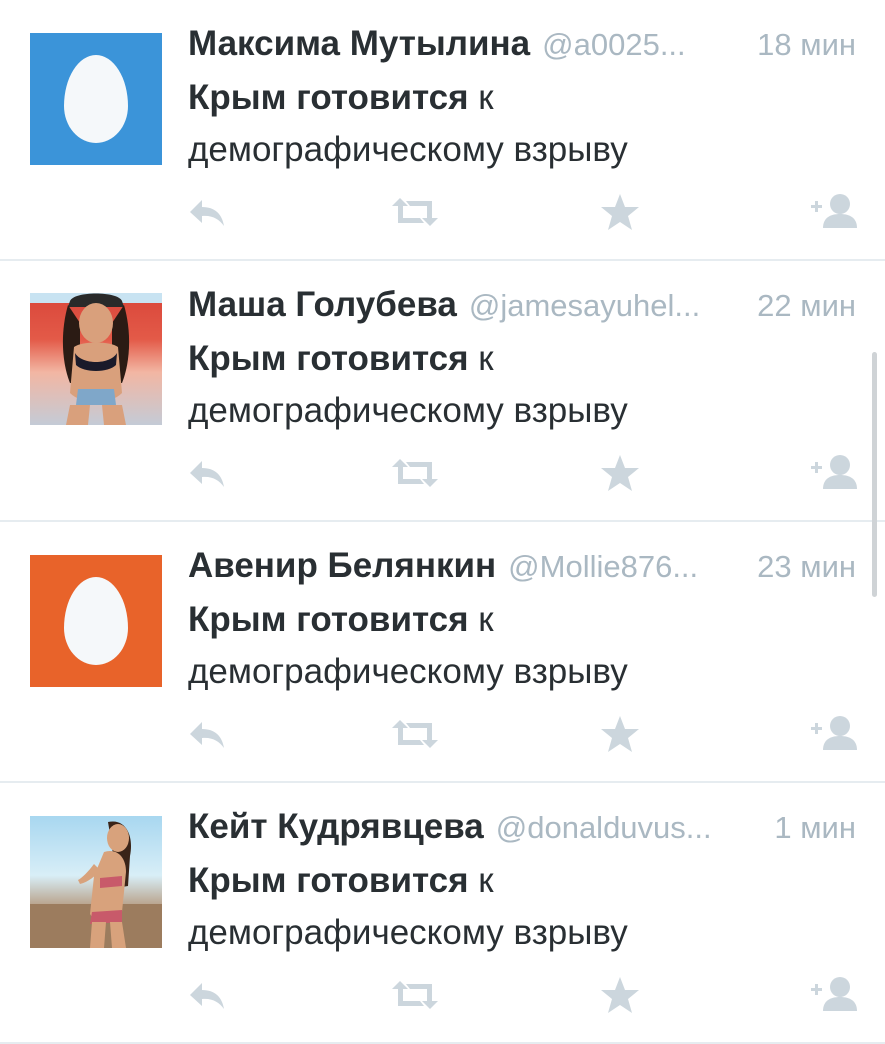  What do you see at coordinates (342, 566) in the screenshot?
I see `user-name: Авенир Белянкин` at bounding box center [342, 566].